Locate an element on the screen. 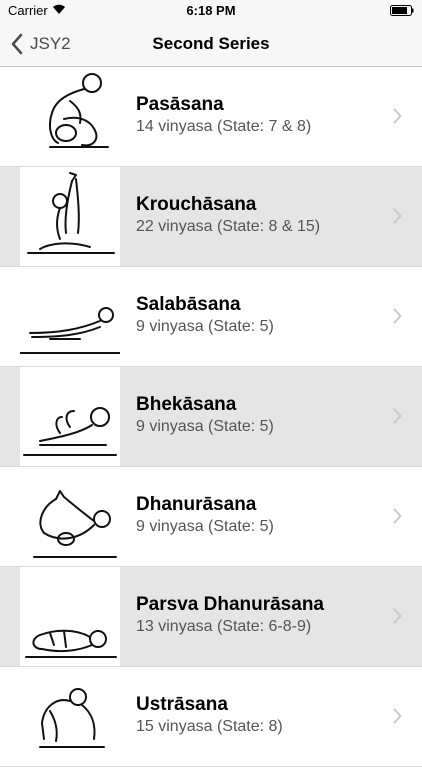 The height and width of the screenshot is (767, 422). navigation-bar: JSY2 Second Series is located at coordinates (211, 44).